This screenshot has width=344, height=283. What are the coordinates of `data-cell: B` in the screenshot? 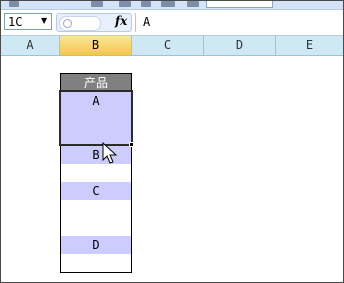 It's located at (96, 155).